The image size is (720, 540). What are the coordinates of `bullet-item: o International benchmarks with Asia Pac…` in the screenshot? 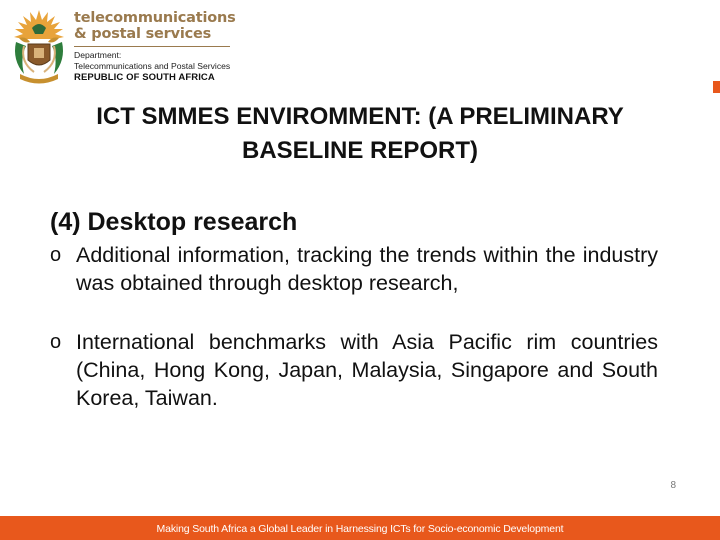 It's located at (354, 370).